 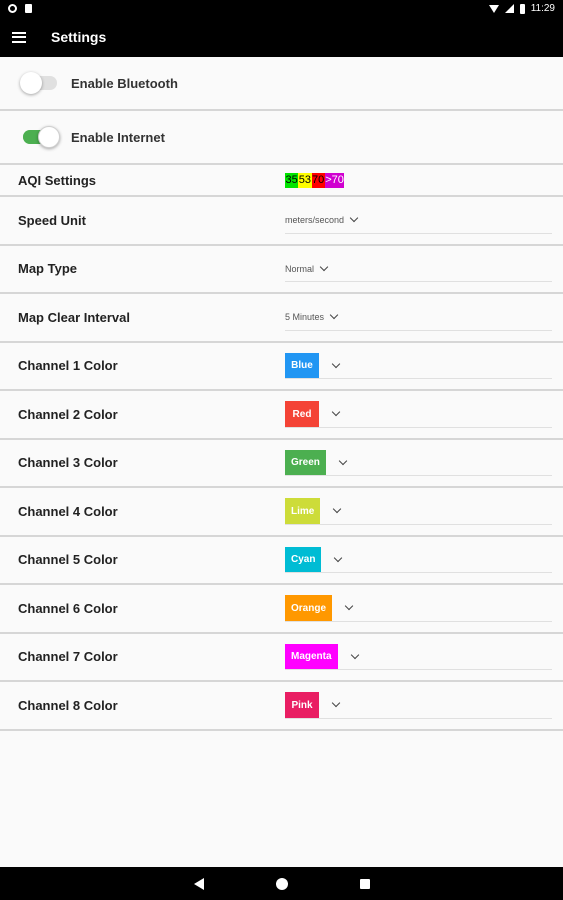 What do you see at coordinates (302, 414) in the screenshot?
I see `color-chip: Red` at bounding box center [302, 414].